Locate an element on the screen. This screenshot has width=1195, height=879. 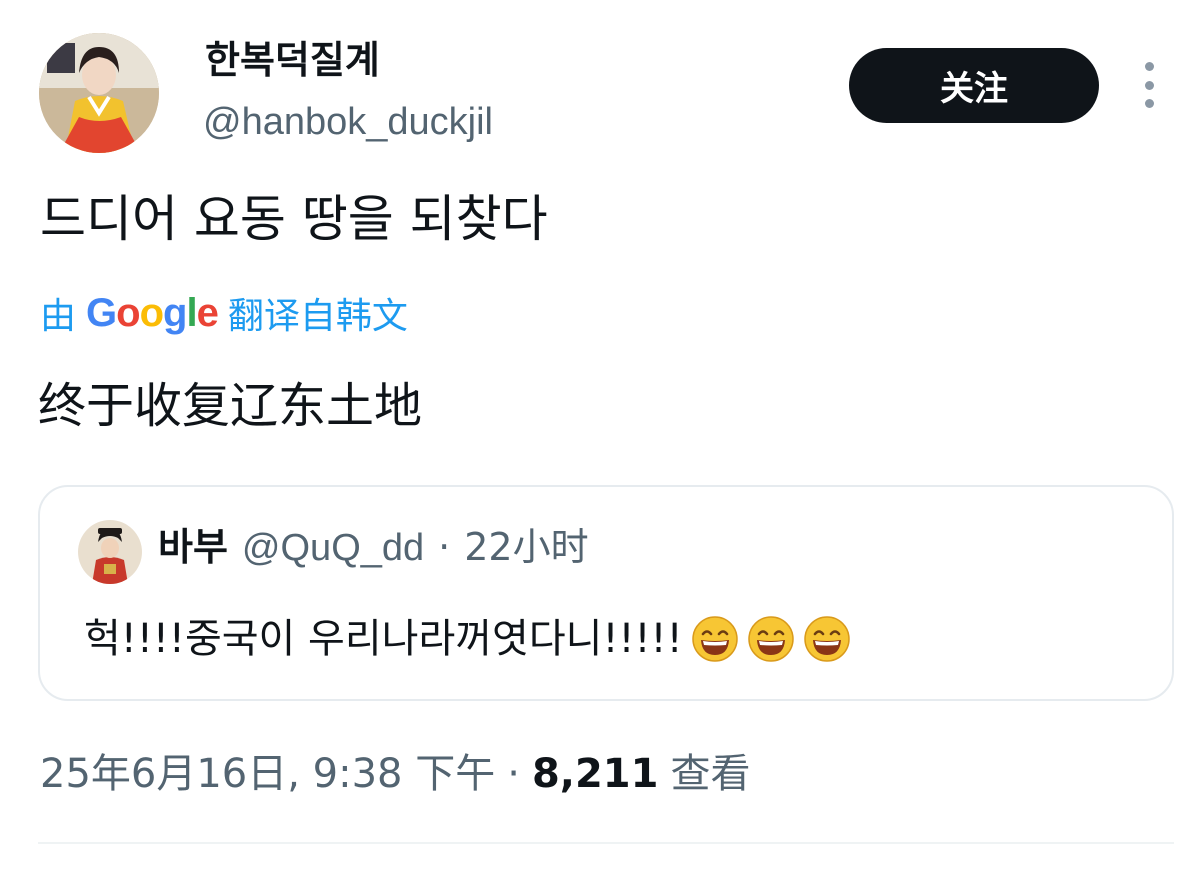
royal-portrait-icon is located at coordinates (110, 552).